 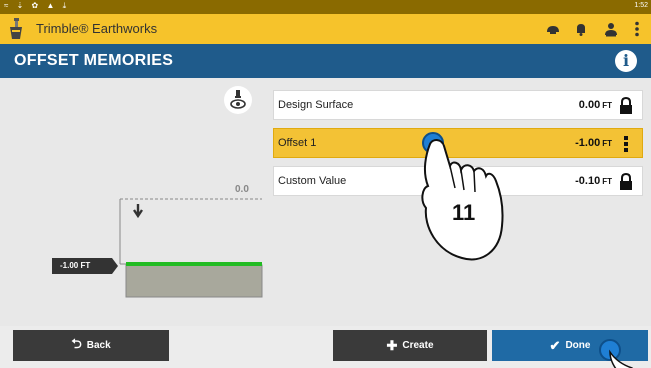 I want to click on info-icon: i, so click(x=626, y=61).